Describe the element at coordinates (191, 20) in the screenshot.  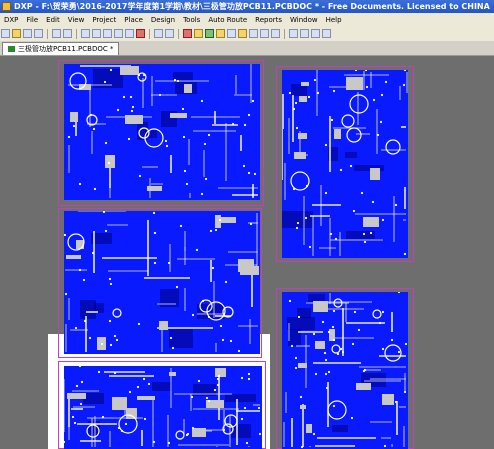
I see `menu-tools: Tools` at that location.